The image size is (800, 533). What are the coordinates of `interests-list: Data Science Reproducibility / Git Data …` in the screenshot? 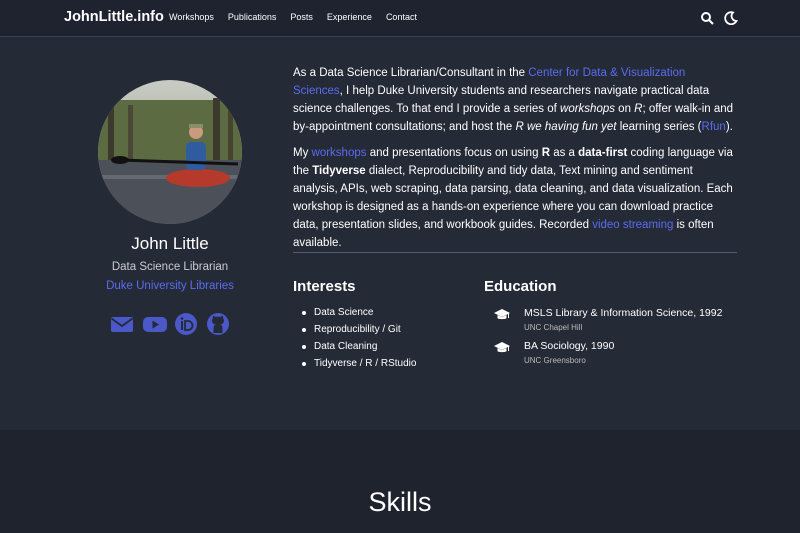 It's located at (383, 338).